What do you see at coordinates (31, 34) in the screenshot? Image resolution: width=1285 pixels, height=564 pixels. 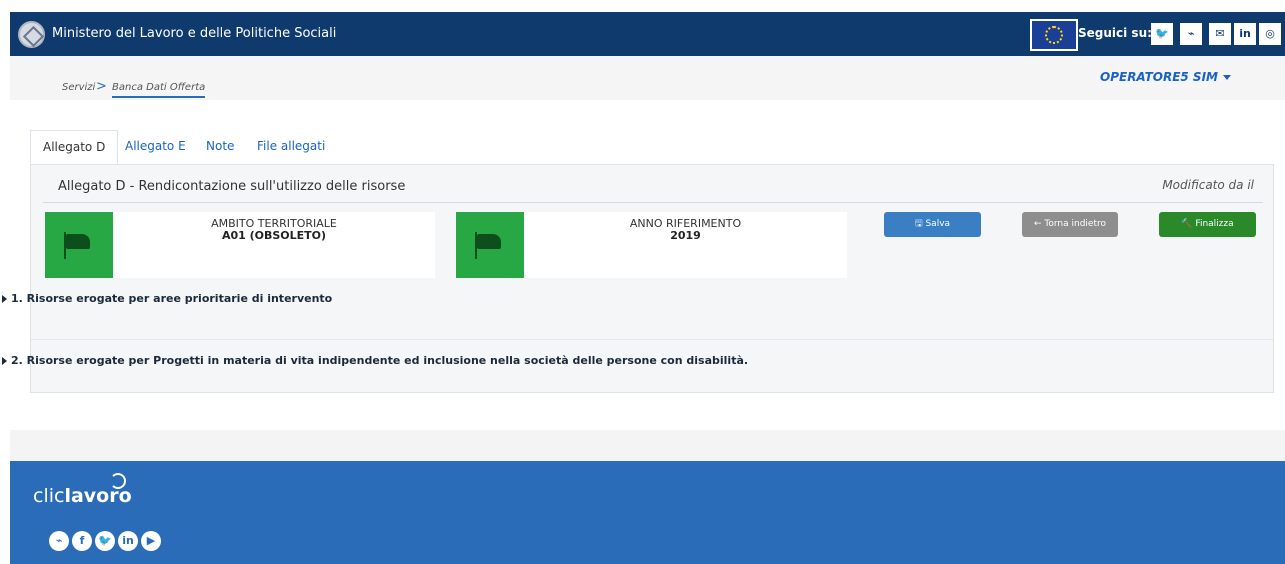 I see `republic-emblem-icon` at bounding box center [31, 34].